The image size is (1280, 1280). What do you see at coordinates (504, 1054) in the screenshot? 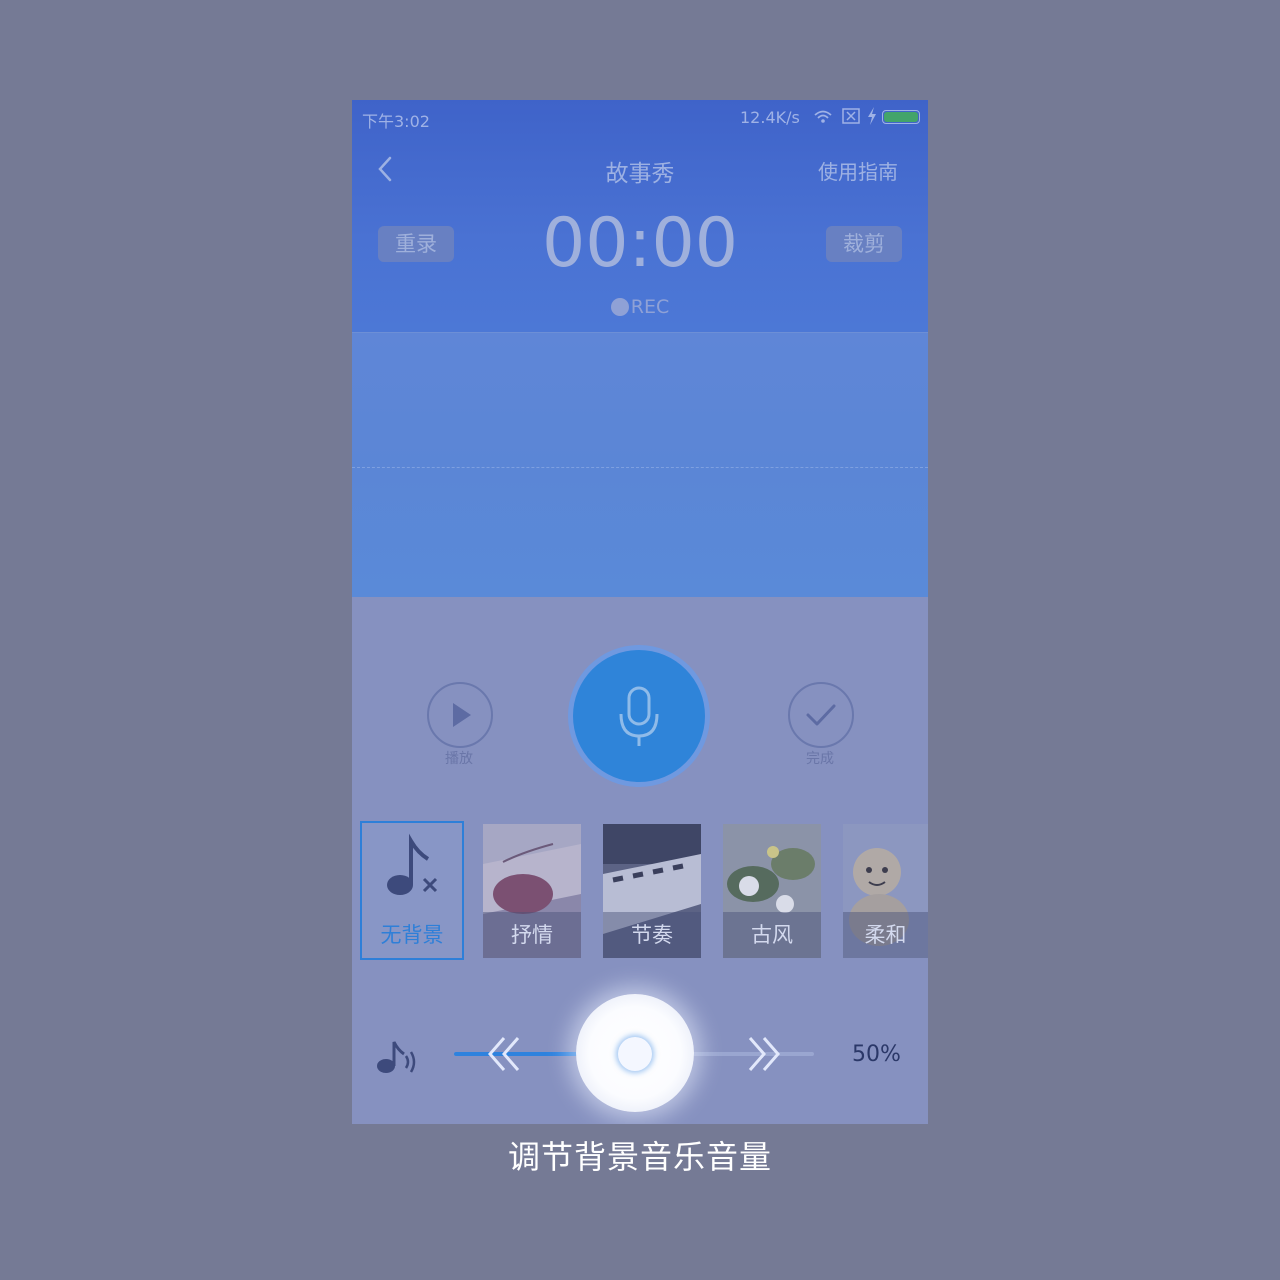
I see `chevrons-left-icon` at bounding box center [504, 1054].